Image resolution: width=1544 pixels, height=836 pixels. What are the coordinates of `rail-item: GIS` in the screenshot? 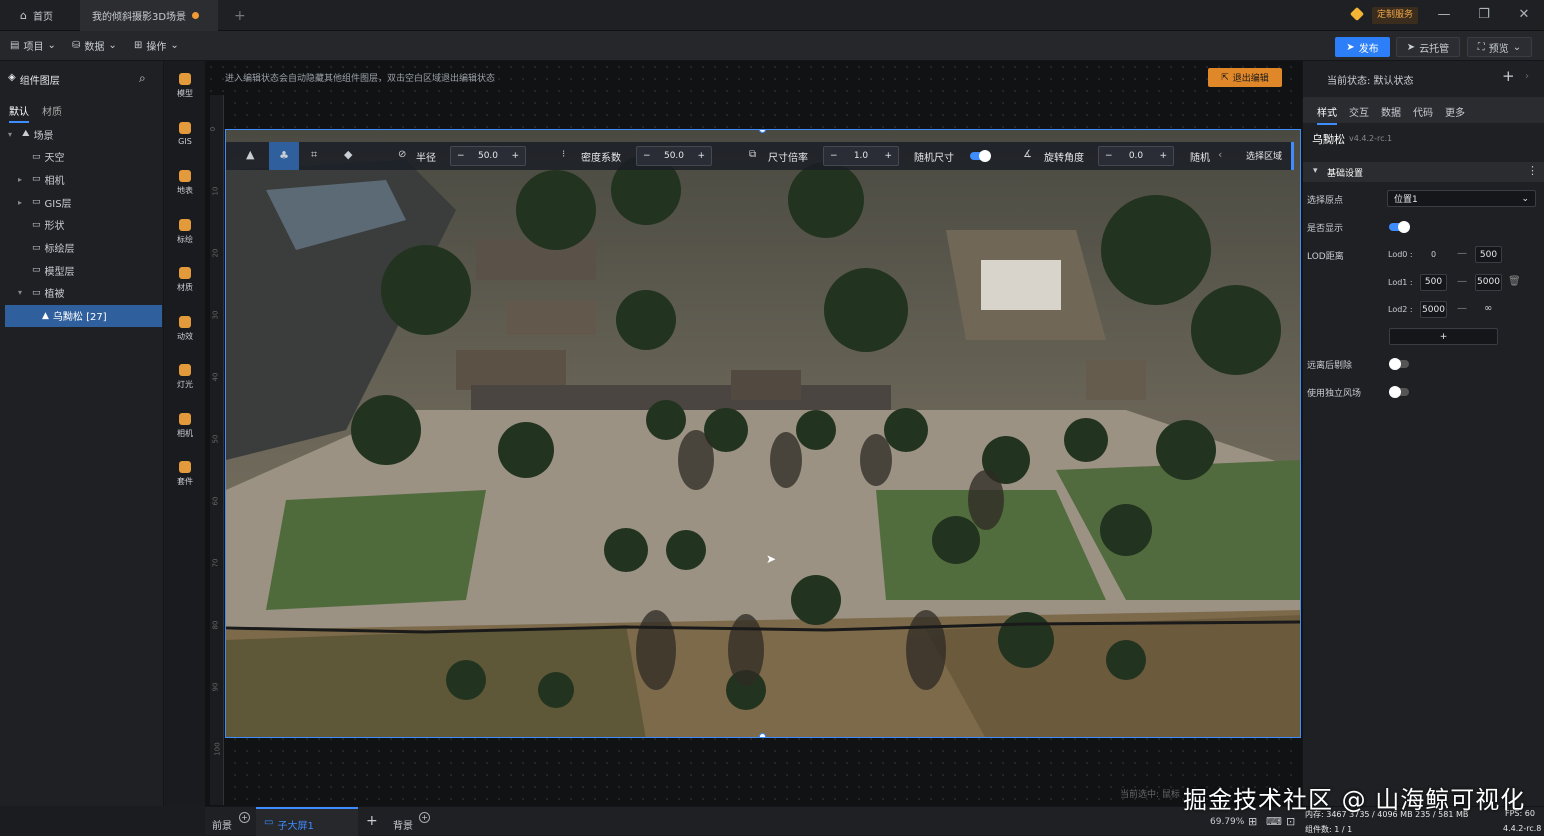 It's located at (185, 140).